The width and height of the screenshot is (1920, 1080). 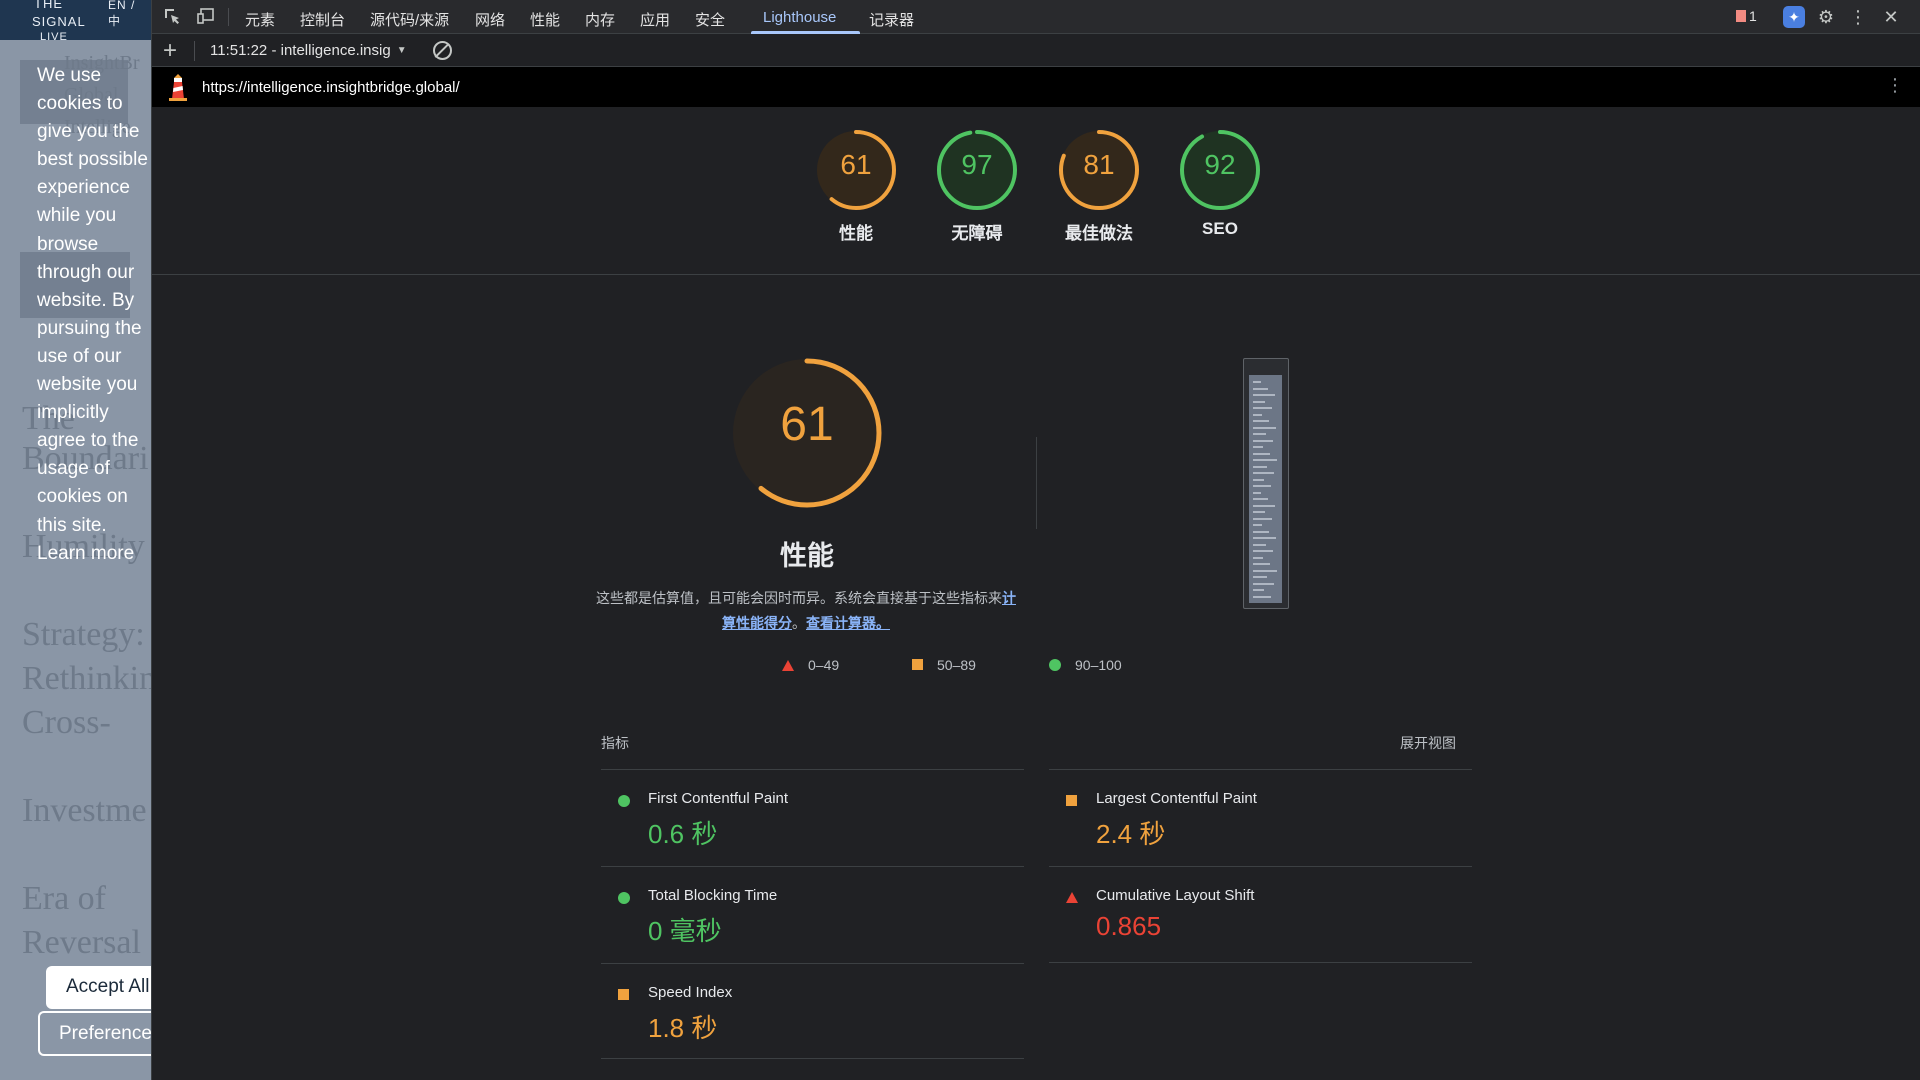 I want to click on thumbnail-page, so click(x=1265, y=489).